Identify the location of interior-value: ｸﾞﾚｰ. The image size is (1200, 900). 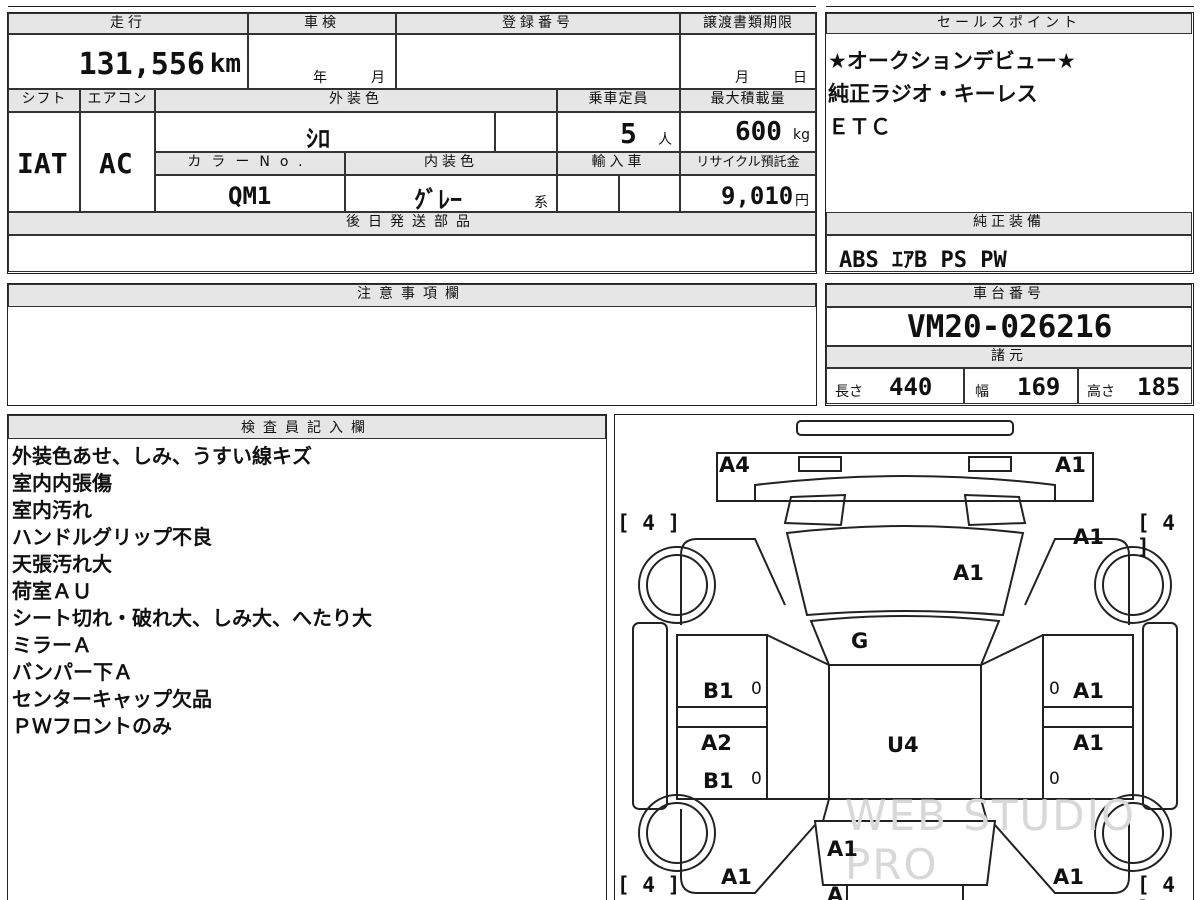
(438, 200).